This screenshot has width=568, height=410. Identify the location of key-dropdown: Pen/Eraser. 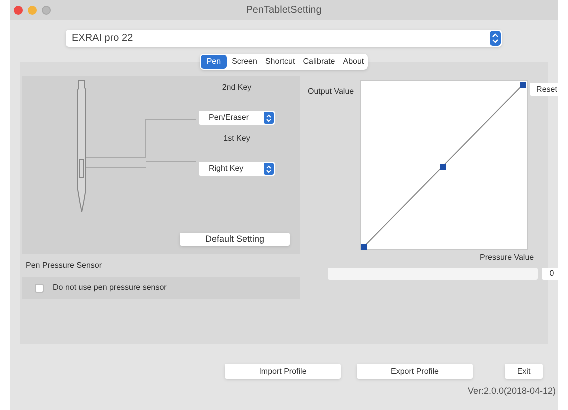
(237, 118).